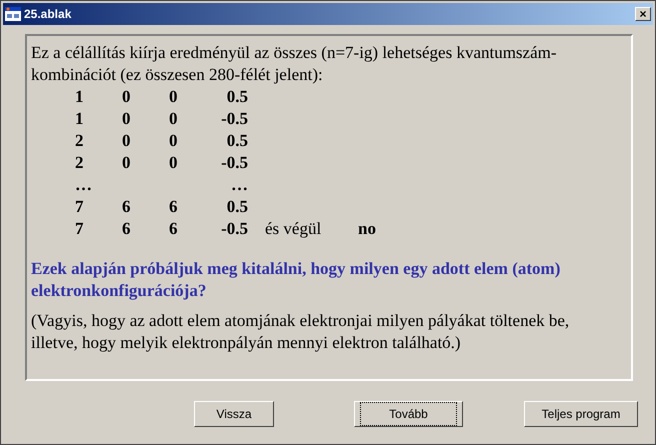 The width and height of the screenshot is (656, 445). What do you see at coordinates (408, 414) in the screenshot?
I see `dialog-button: Tovább` at bounding box center [408, 414].